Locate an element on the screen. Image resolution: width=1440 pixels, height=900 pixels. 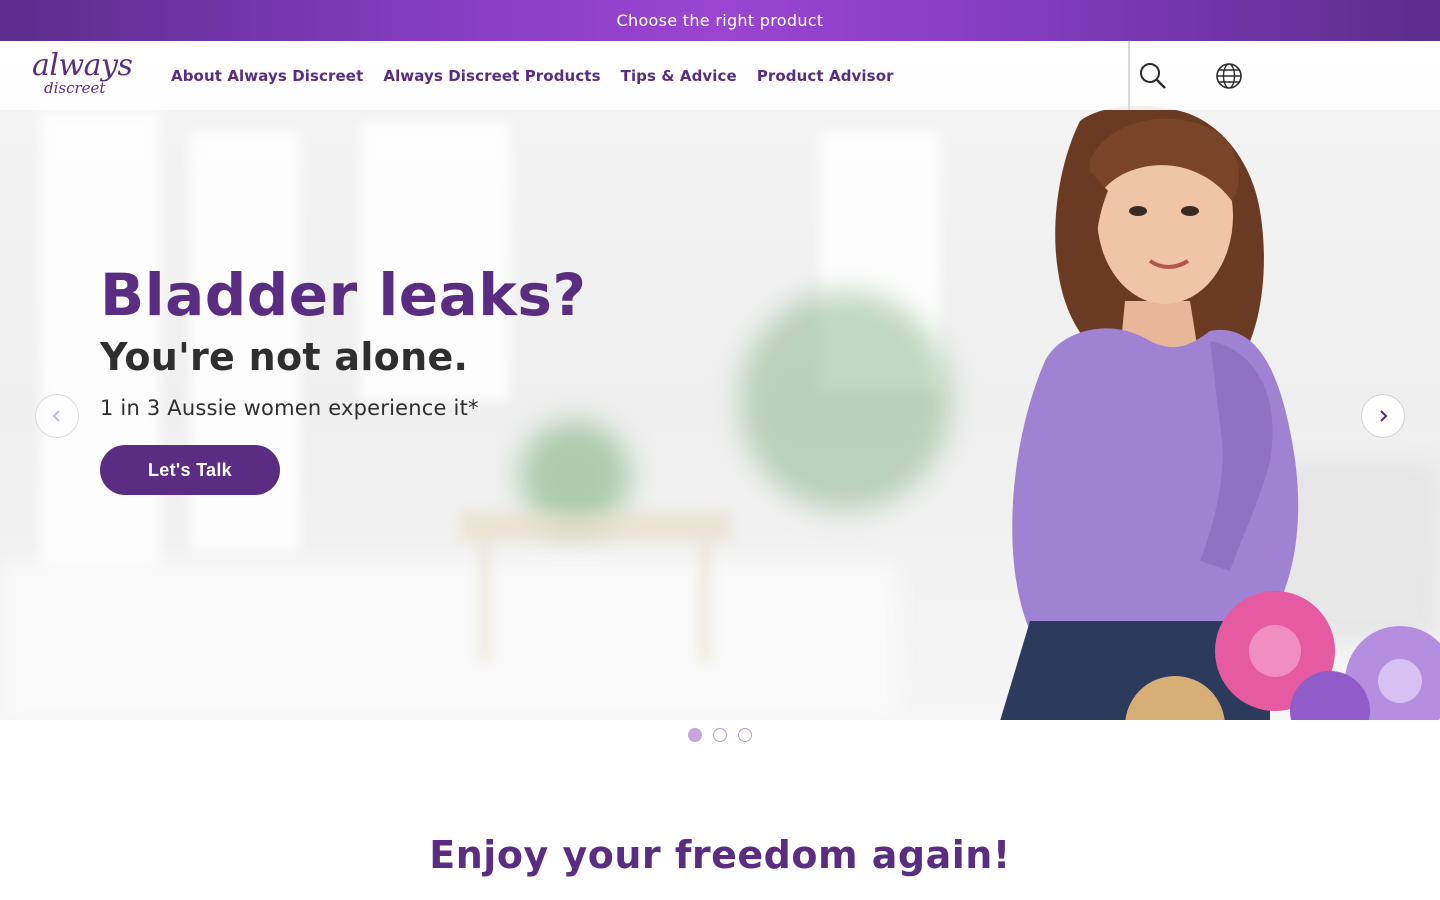
background-table is located at coordinates (595, 526).